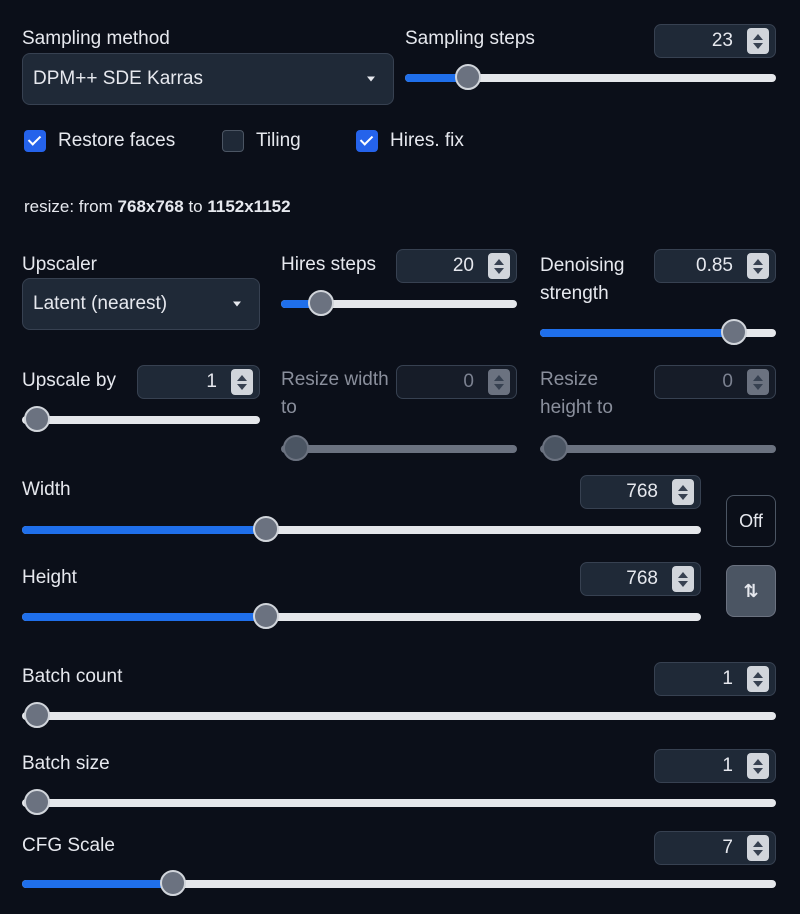 This screenshot has height=914, width=800. Describe the element at coordinates (727, 847) in the screenshot. I see `cfg-scale-value: 7` at that location.